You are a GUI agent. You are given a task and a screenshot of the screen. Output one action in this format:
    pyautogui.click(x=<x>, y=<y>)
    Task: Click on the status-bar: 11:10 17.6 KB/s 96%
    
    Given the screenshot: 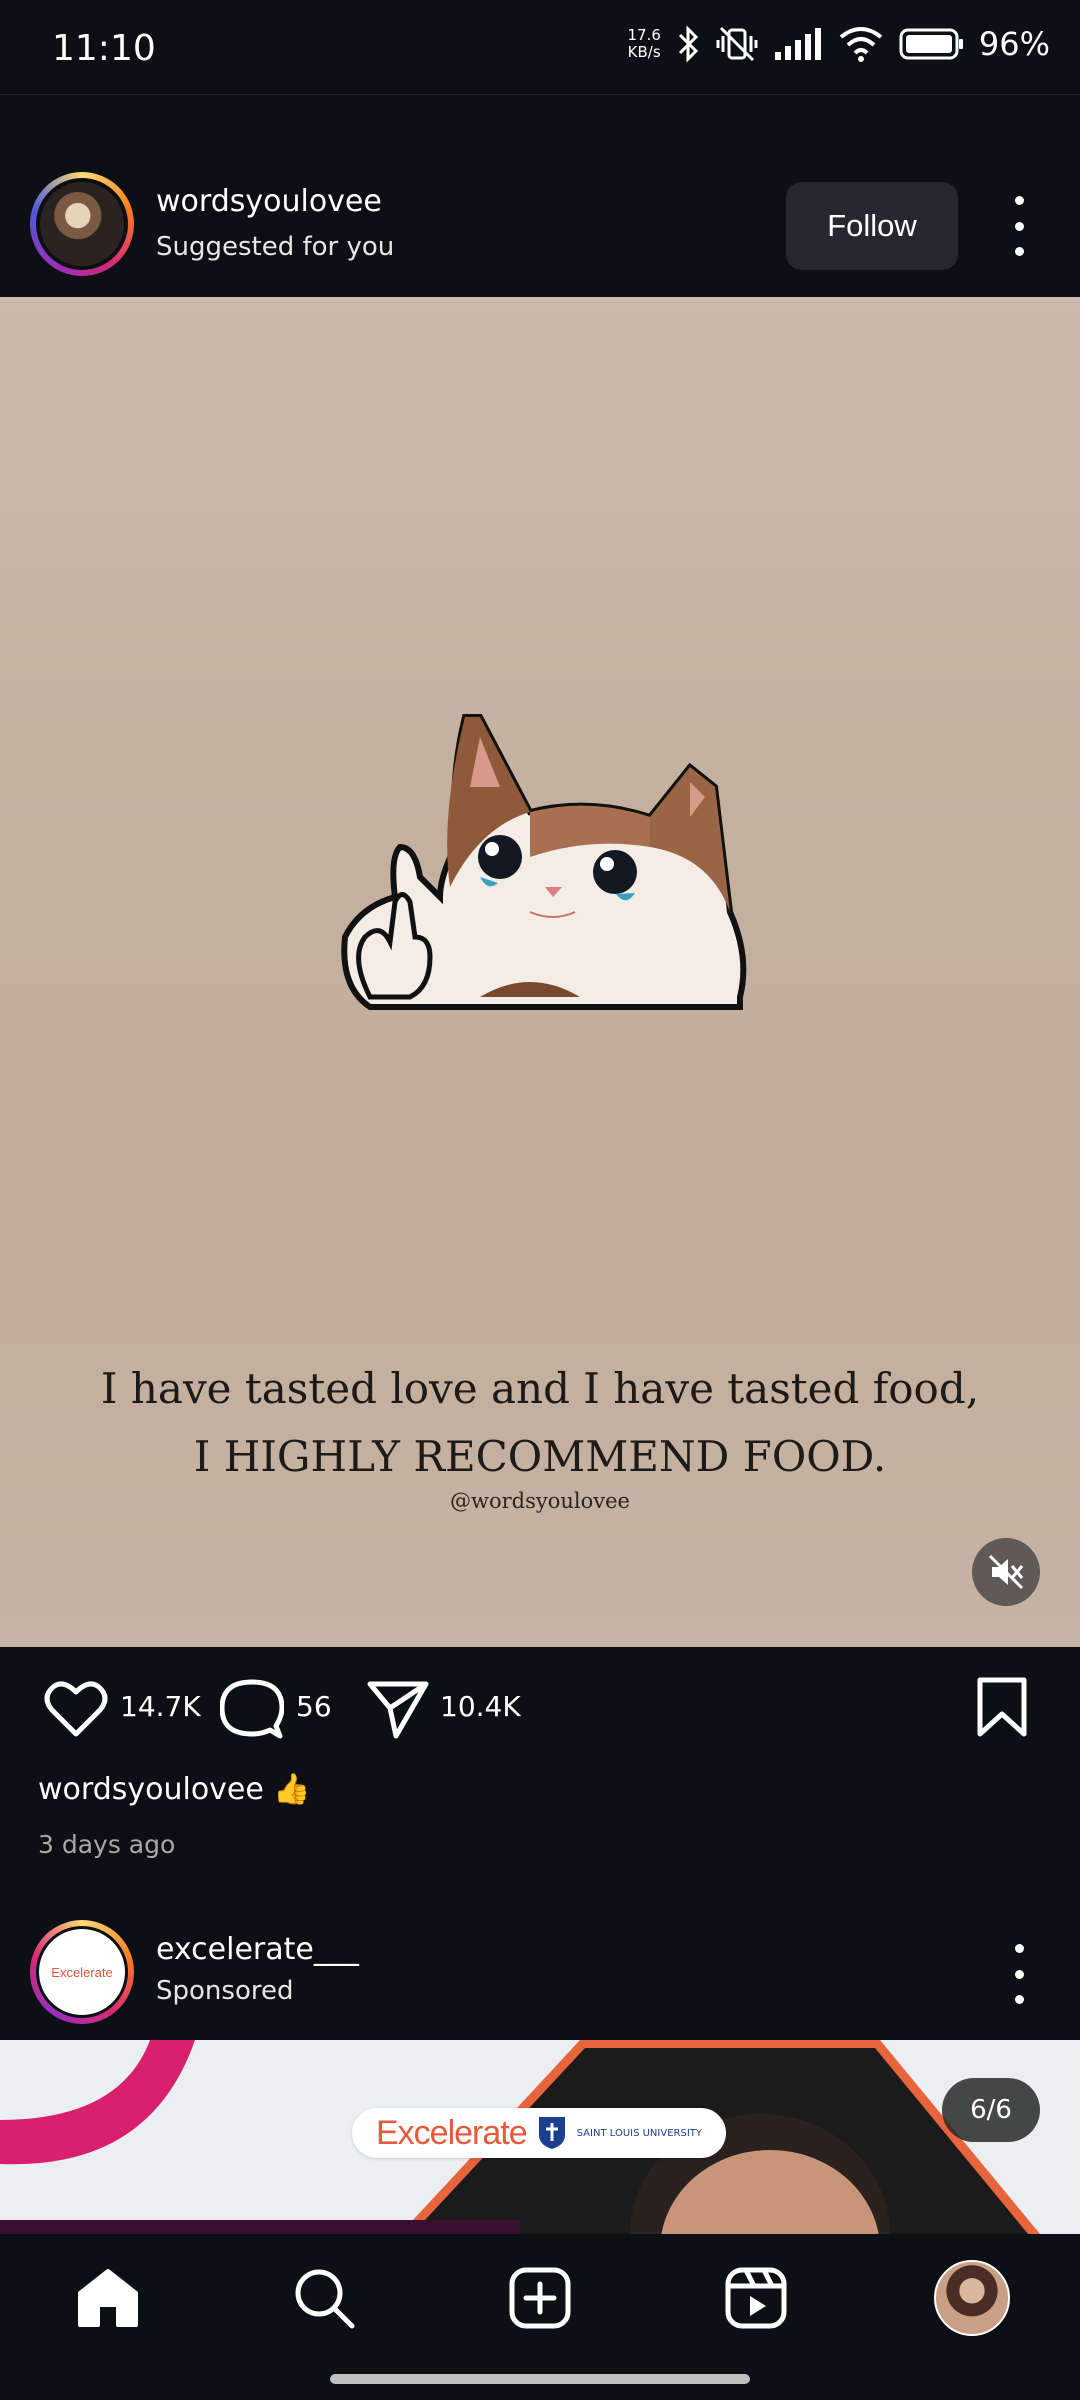 What is the action you would take?
    pyautogui.click(x=540, y=47)
    